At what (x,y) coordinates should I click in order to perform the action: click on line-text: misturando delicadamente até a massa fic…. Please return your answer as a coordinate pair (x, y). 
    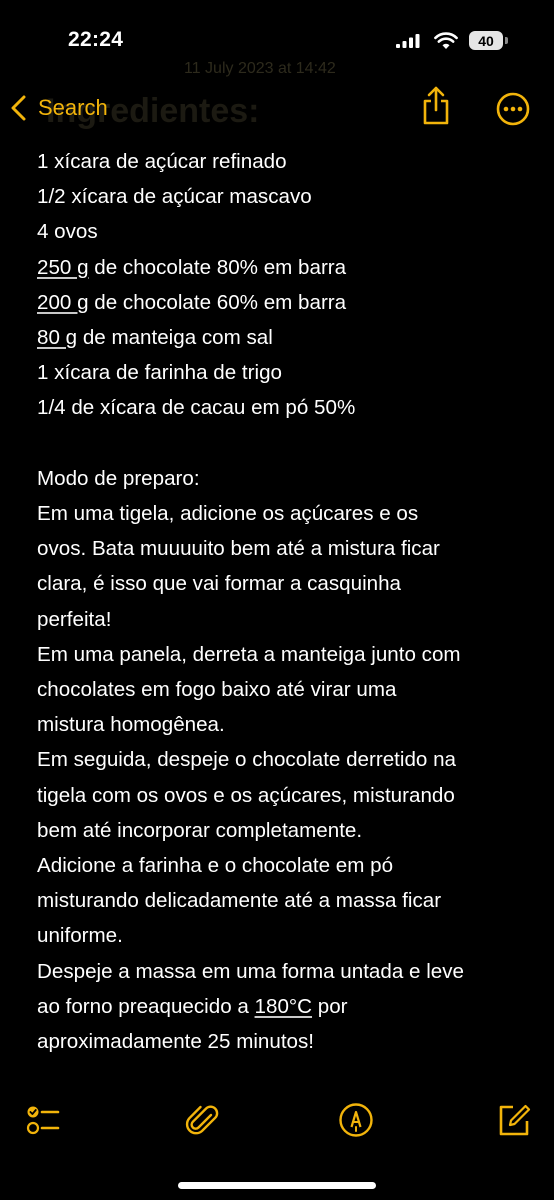
    Looking at the image, I should click on (239, 901).